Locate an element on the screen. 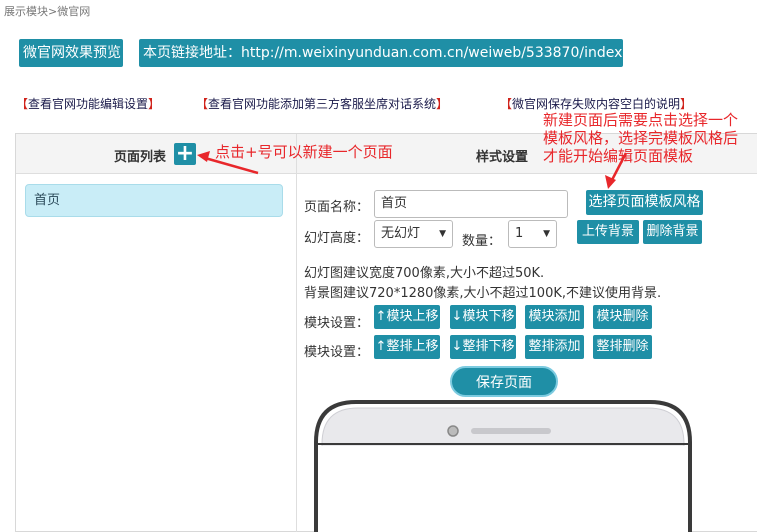 The image size is (757, 532). slider-height-label: 幻灯高度： is located at coordinates (337, 238).